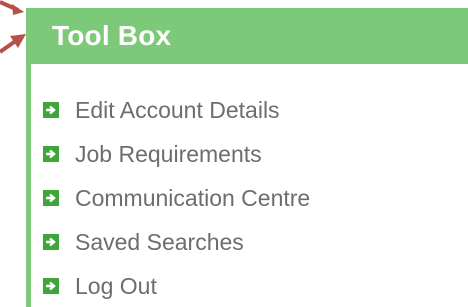  I want to click on menu-item-saved-searches: Saved Searches, so click(176, 242).